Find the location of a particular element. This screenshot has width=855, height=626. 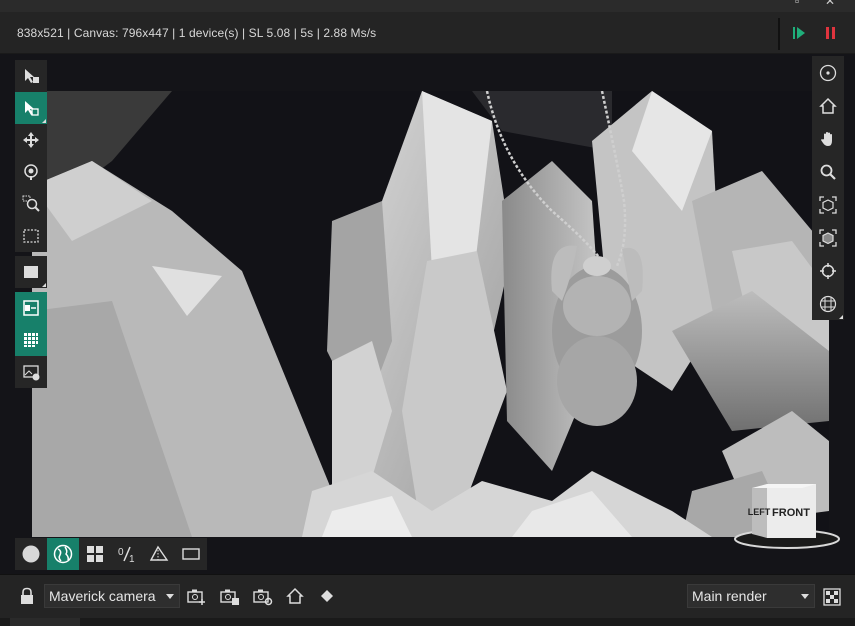

home-camera-button is located at coordinates (295, 596).